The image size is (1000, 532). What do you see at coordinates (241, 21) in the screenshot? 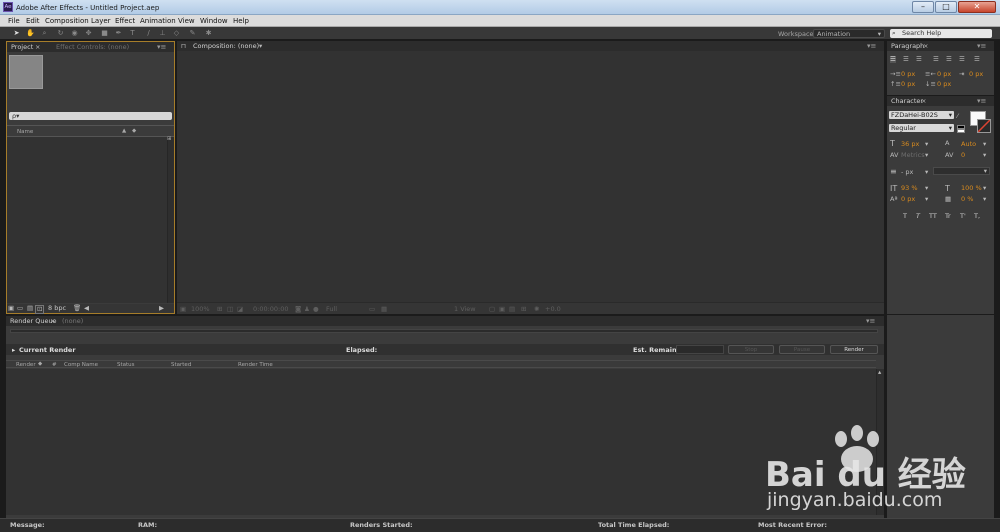
I see `menu-help: Help` at bounding box center [241, 21].